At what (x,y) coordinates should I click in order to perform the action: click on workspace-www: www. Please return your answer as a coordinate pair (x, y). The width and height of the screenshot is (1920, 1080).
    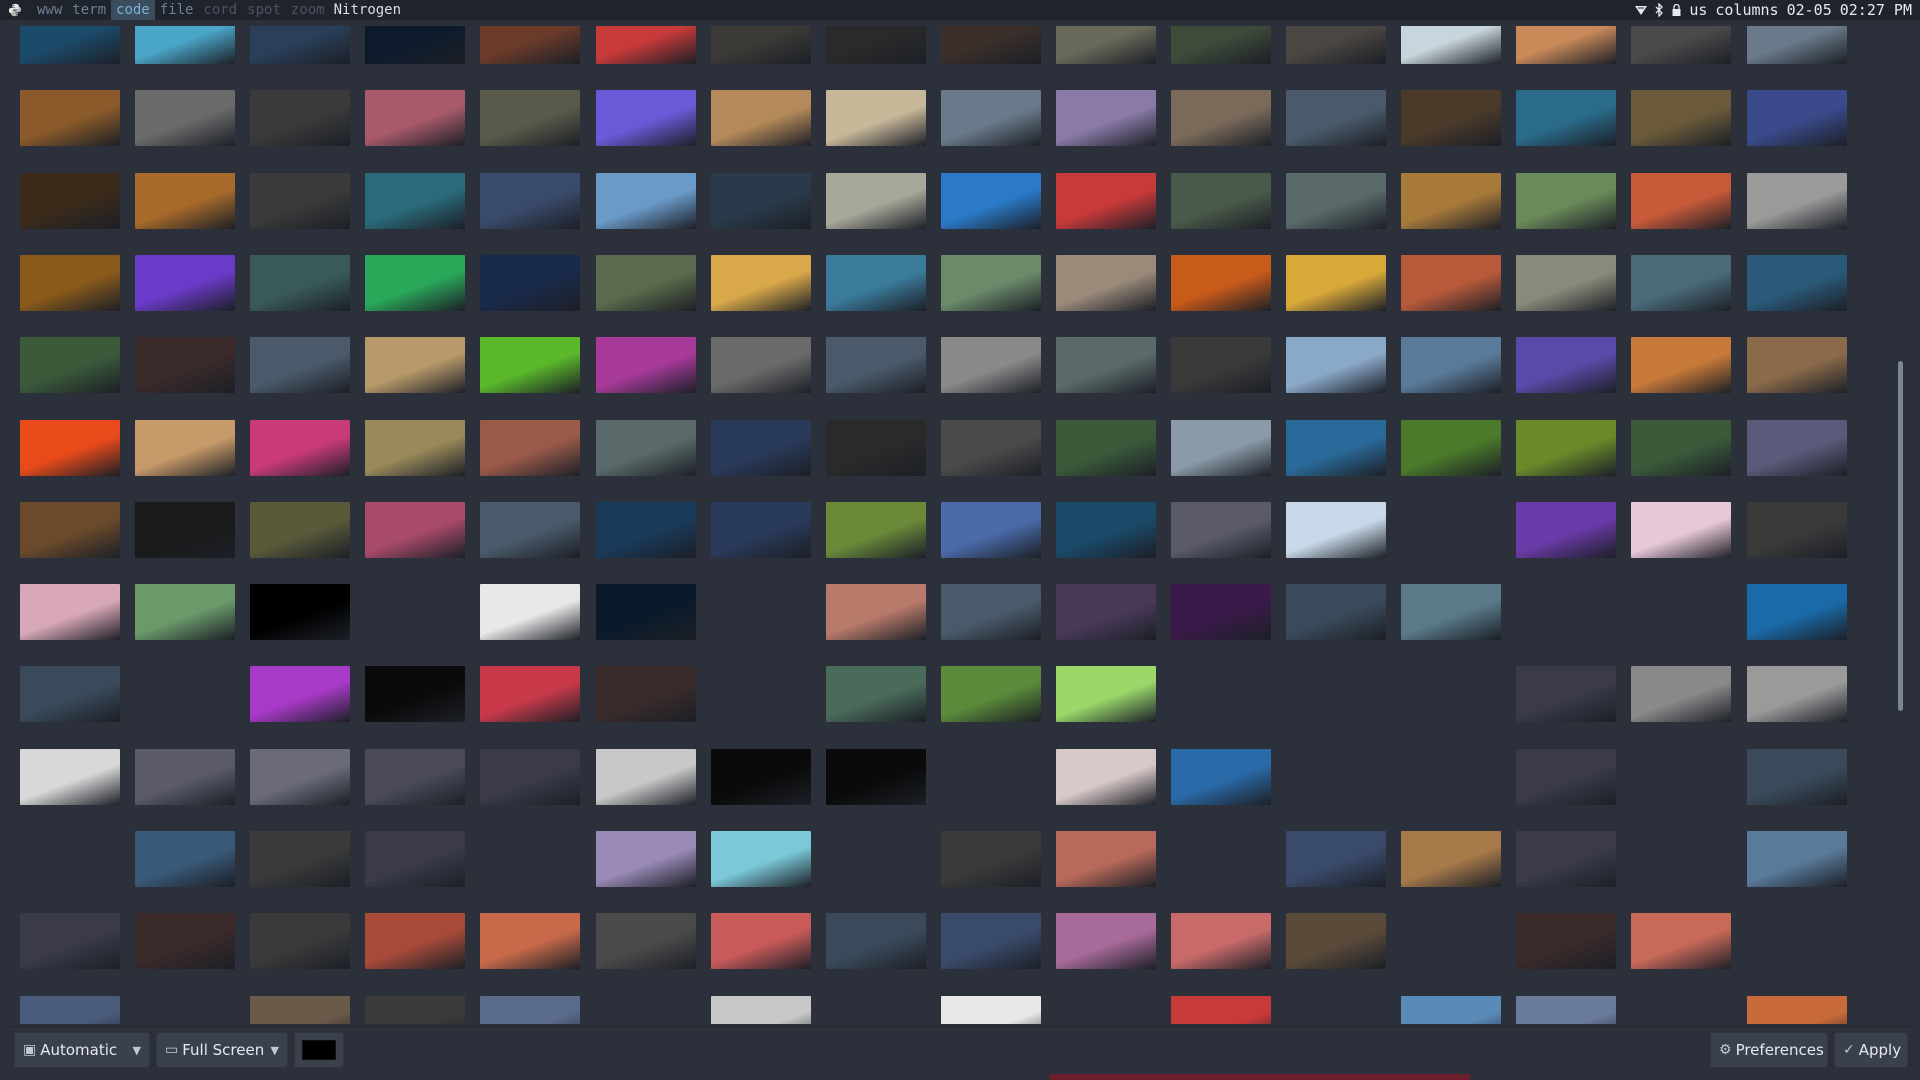
    Looking at the image, I should click on (49, 10).